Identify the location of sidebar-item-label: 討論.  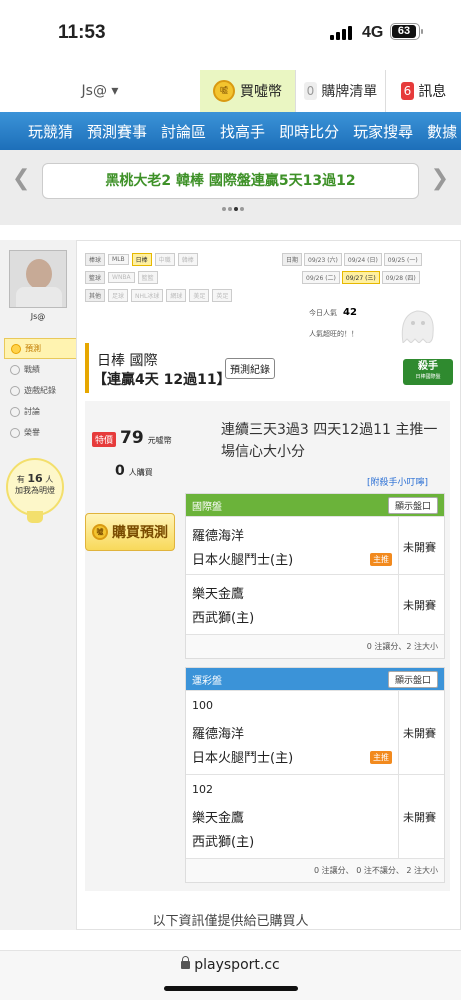
(32, 411).